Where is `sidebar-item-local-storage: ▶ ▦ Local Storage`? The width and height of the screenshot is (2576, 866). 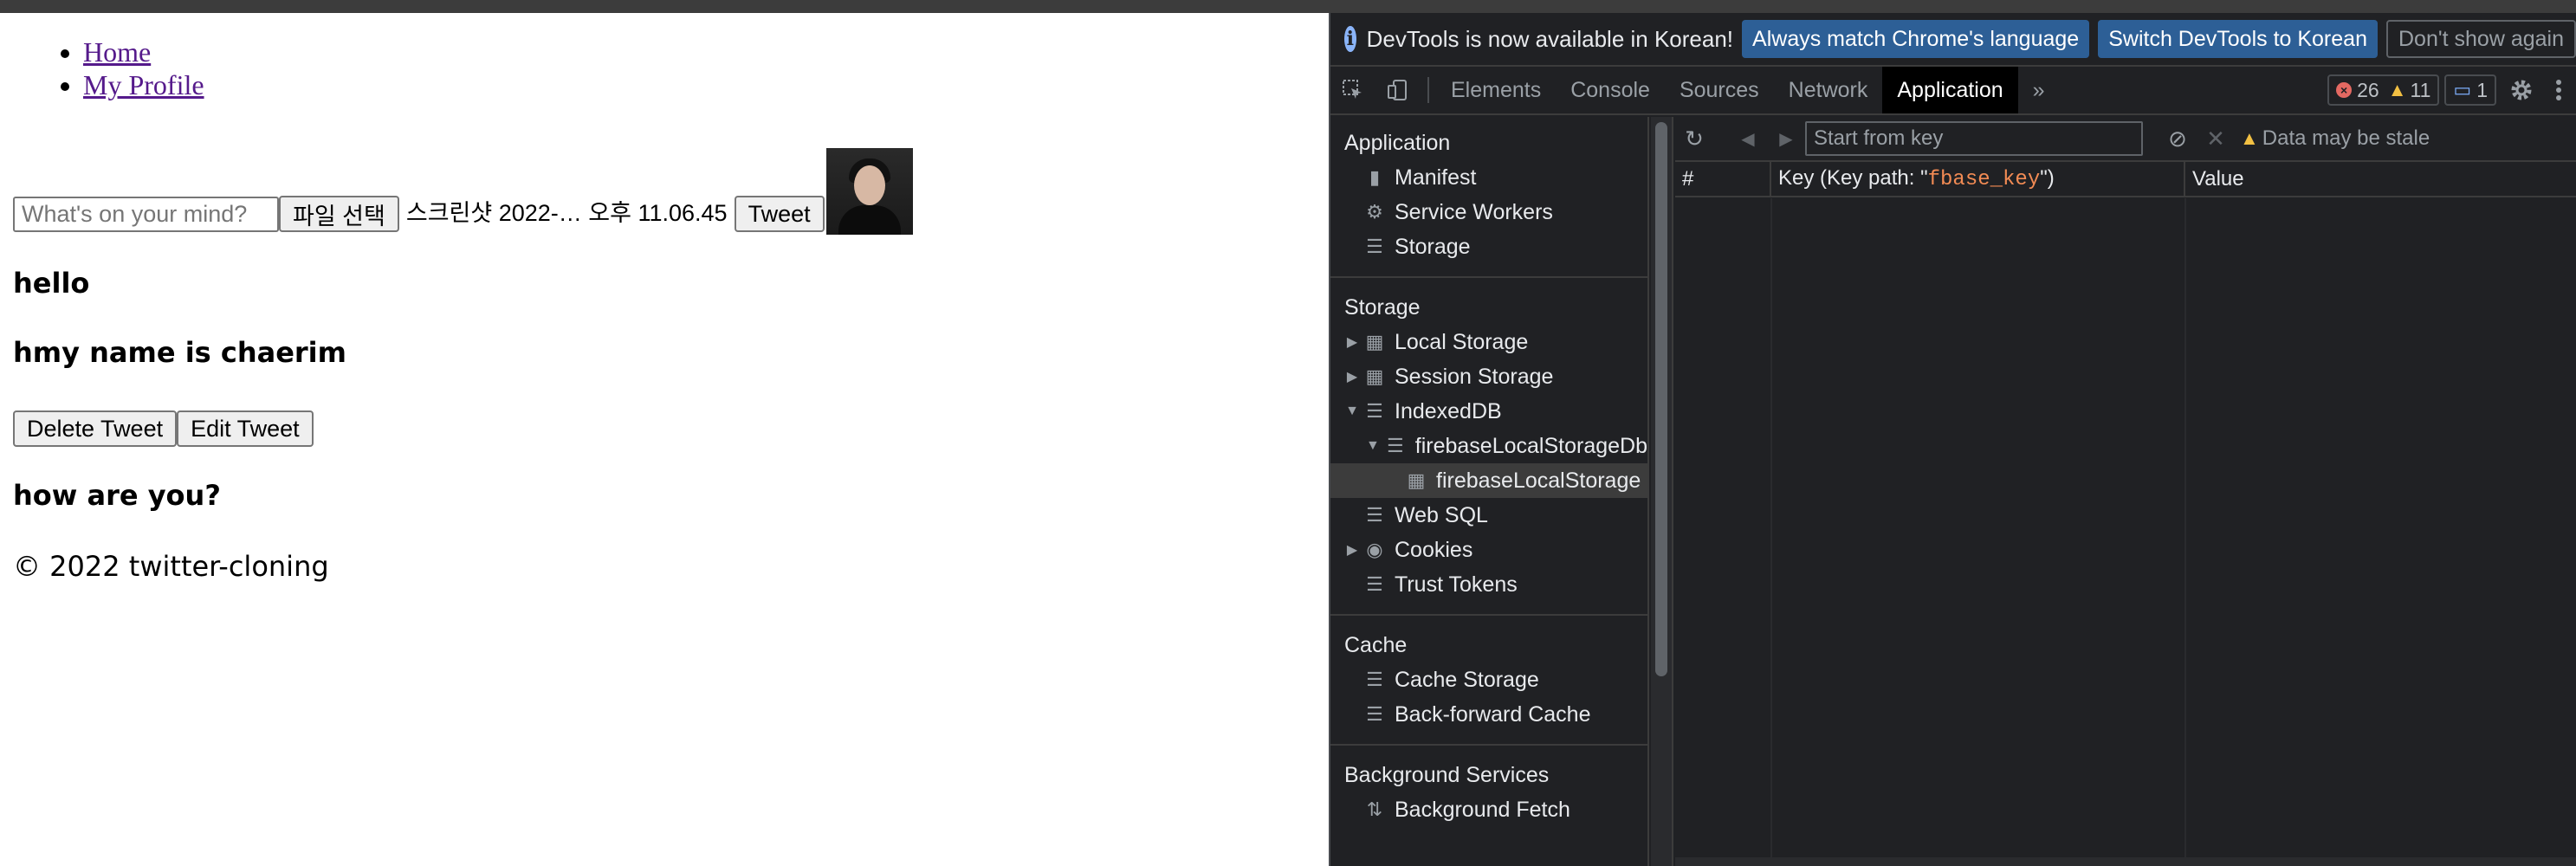
sidebar-item-local-storage: ▶ ▦ Local Storage is located at coordinates (1488, 342).